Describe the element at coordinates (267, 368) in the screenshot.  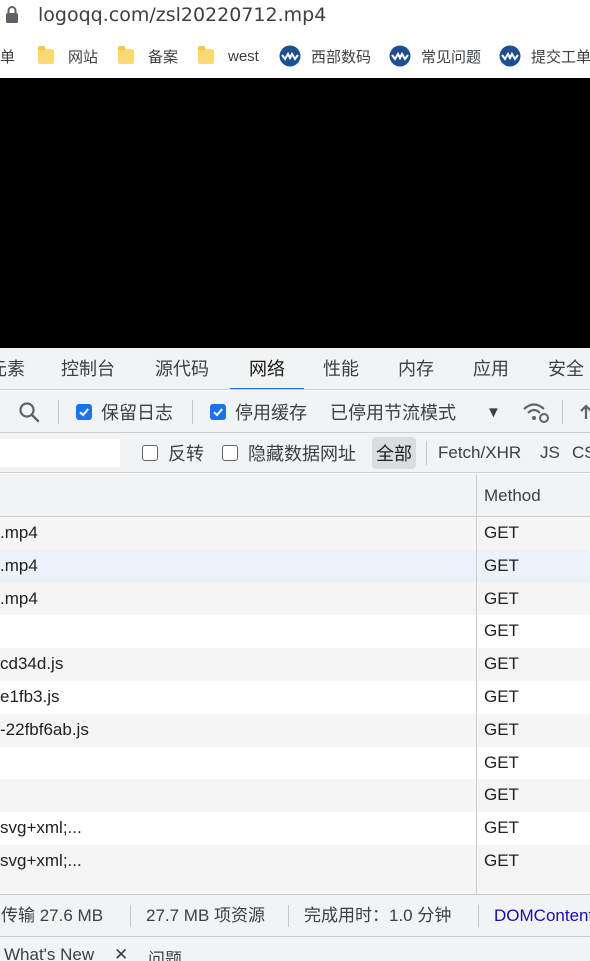
I see `tab-network: 网络` at that location.